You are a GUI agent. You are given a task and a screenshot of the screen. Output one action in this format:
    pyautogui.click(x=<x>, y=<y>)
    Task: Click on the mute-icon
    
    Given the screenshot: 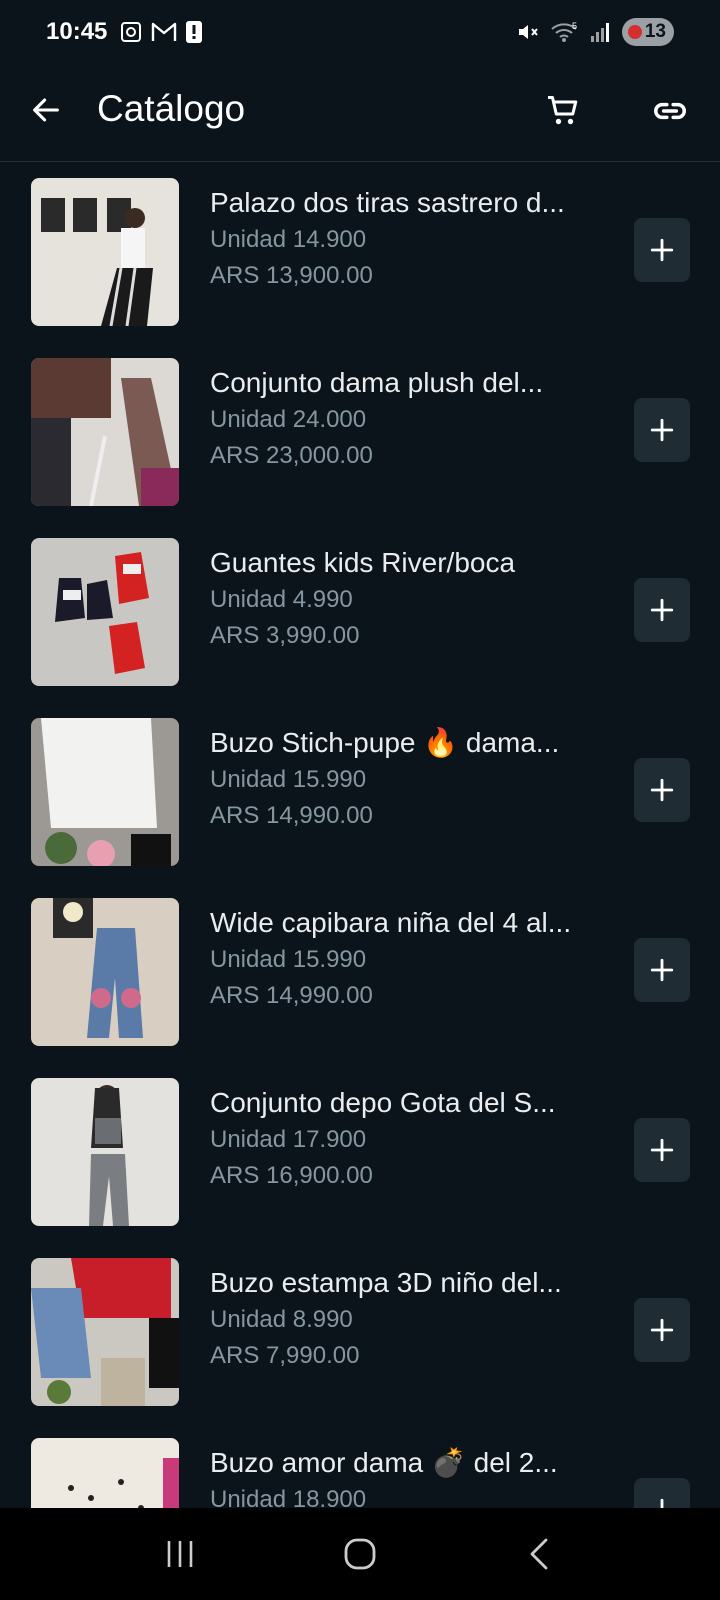 What is the action you would take?
    pyautogui.click(x=528, y=32)
    